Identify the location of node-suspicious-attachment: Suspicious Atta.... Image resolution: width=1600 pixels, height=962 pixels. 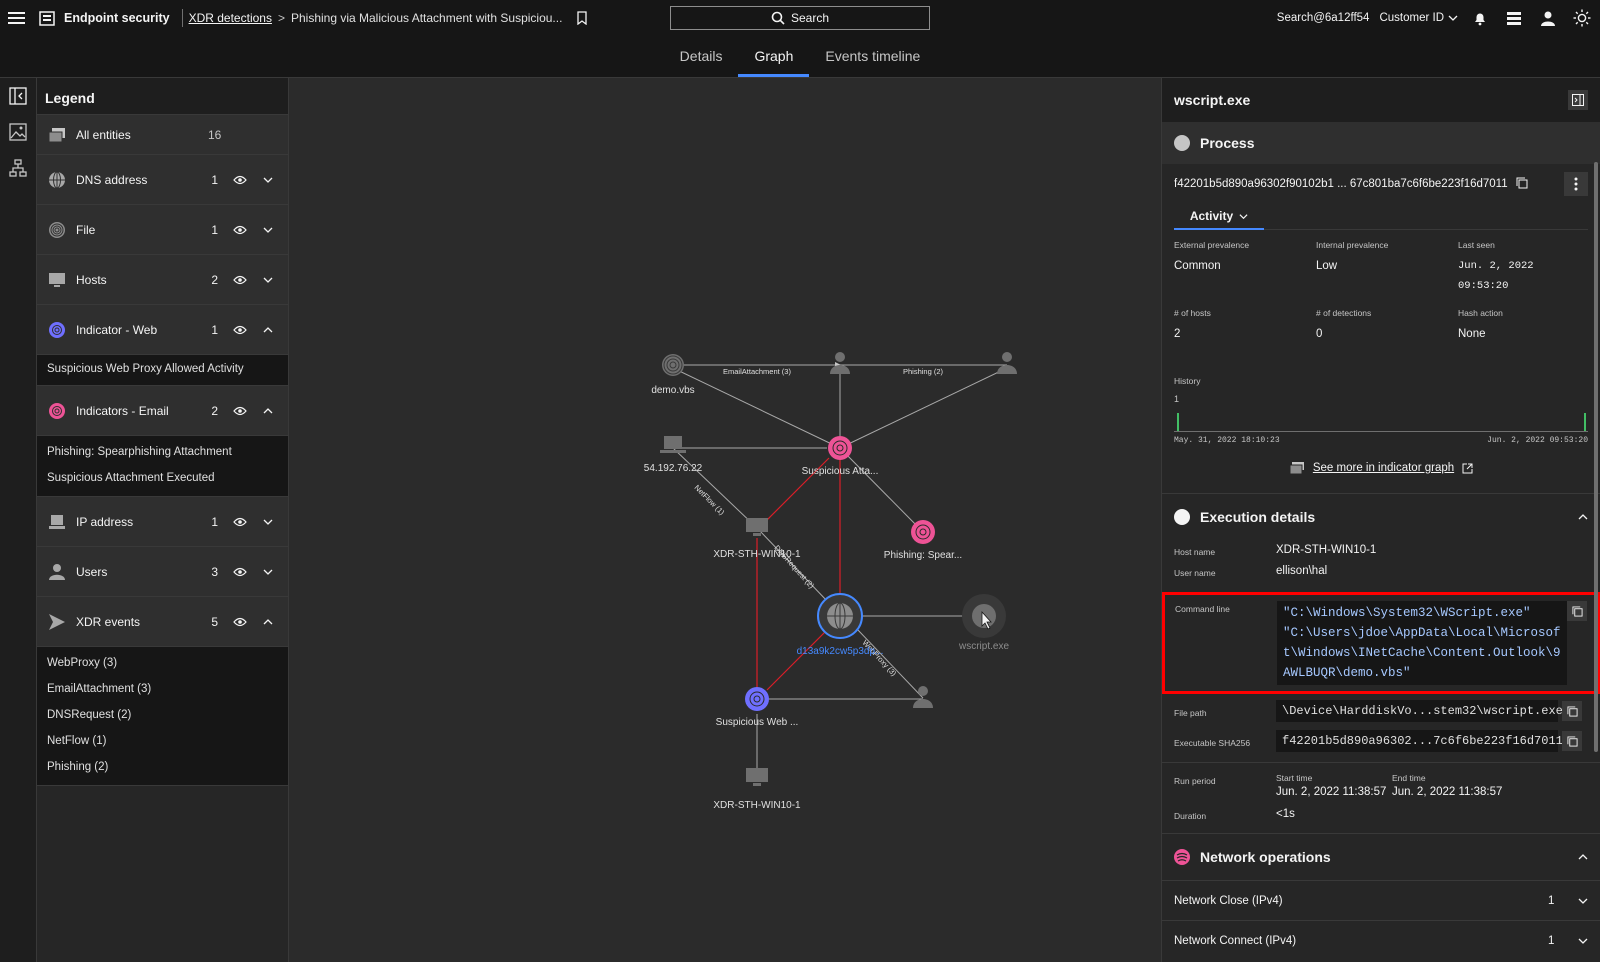
(840, 456).